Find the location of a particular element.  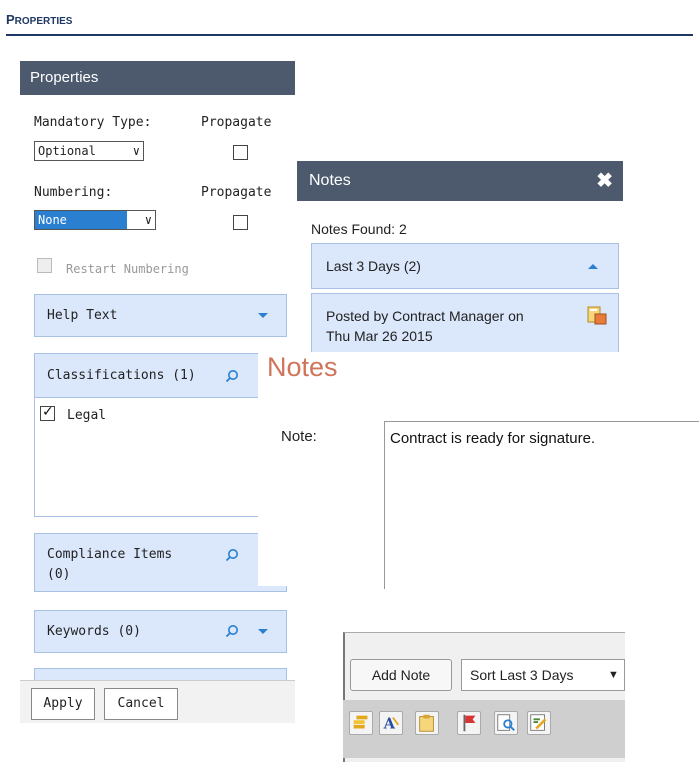

compliance-items-label: Compliance Items is located at coordinates (110, 554).